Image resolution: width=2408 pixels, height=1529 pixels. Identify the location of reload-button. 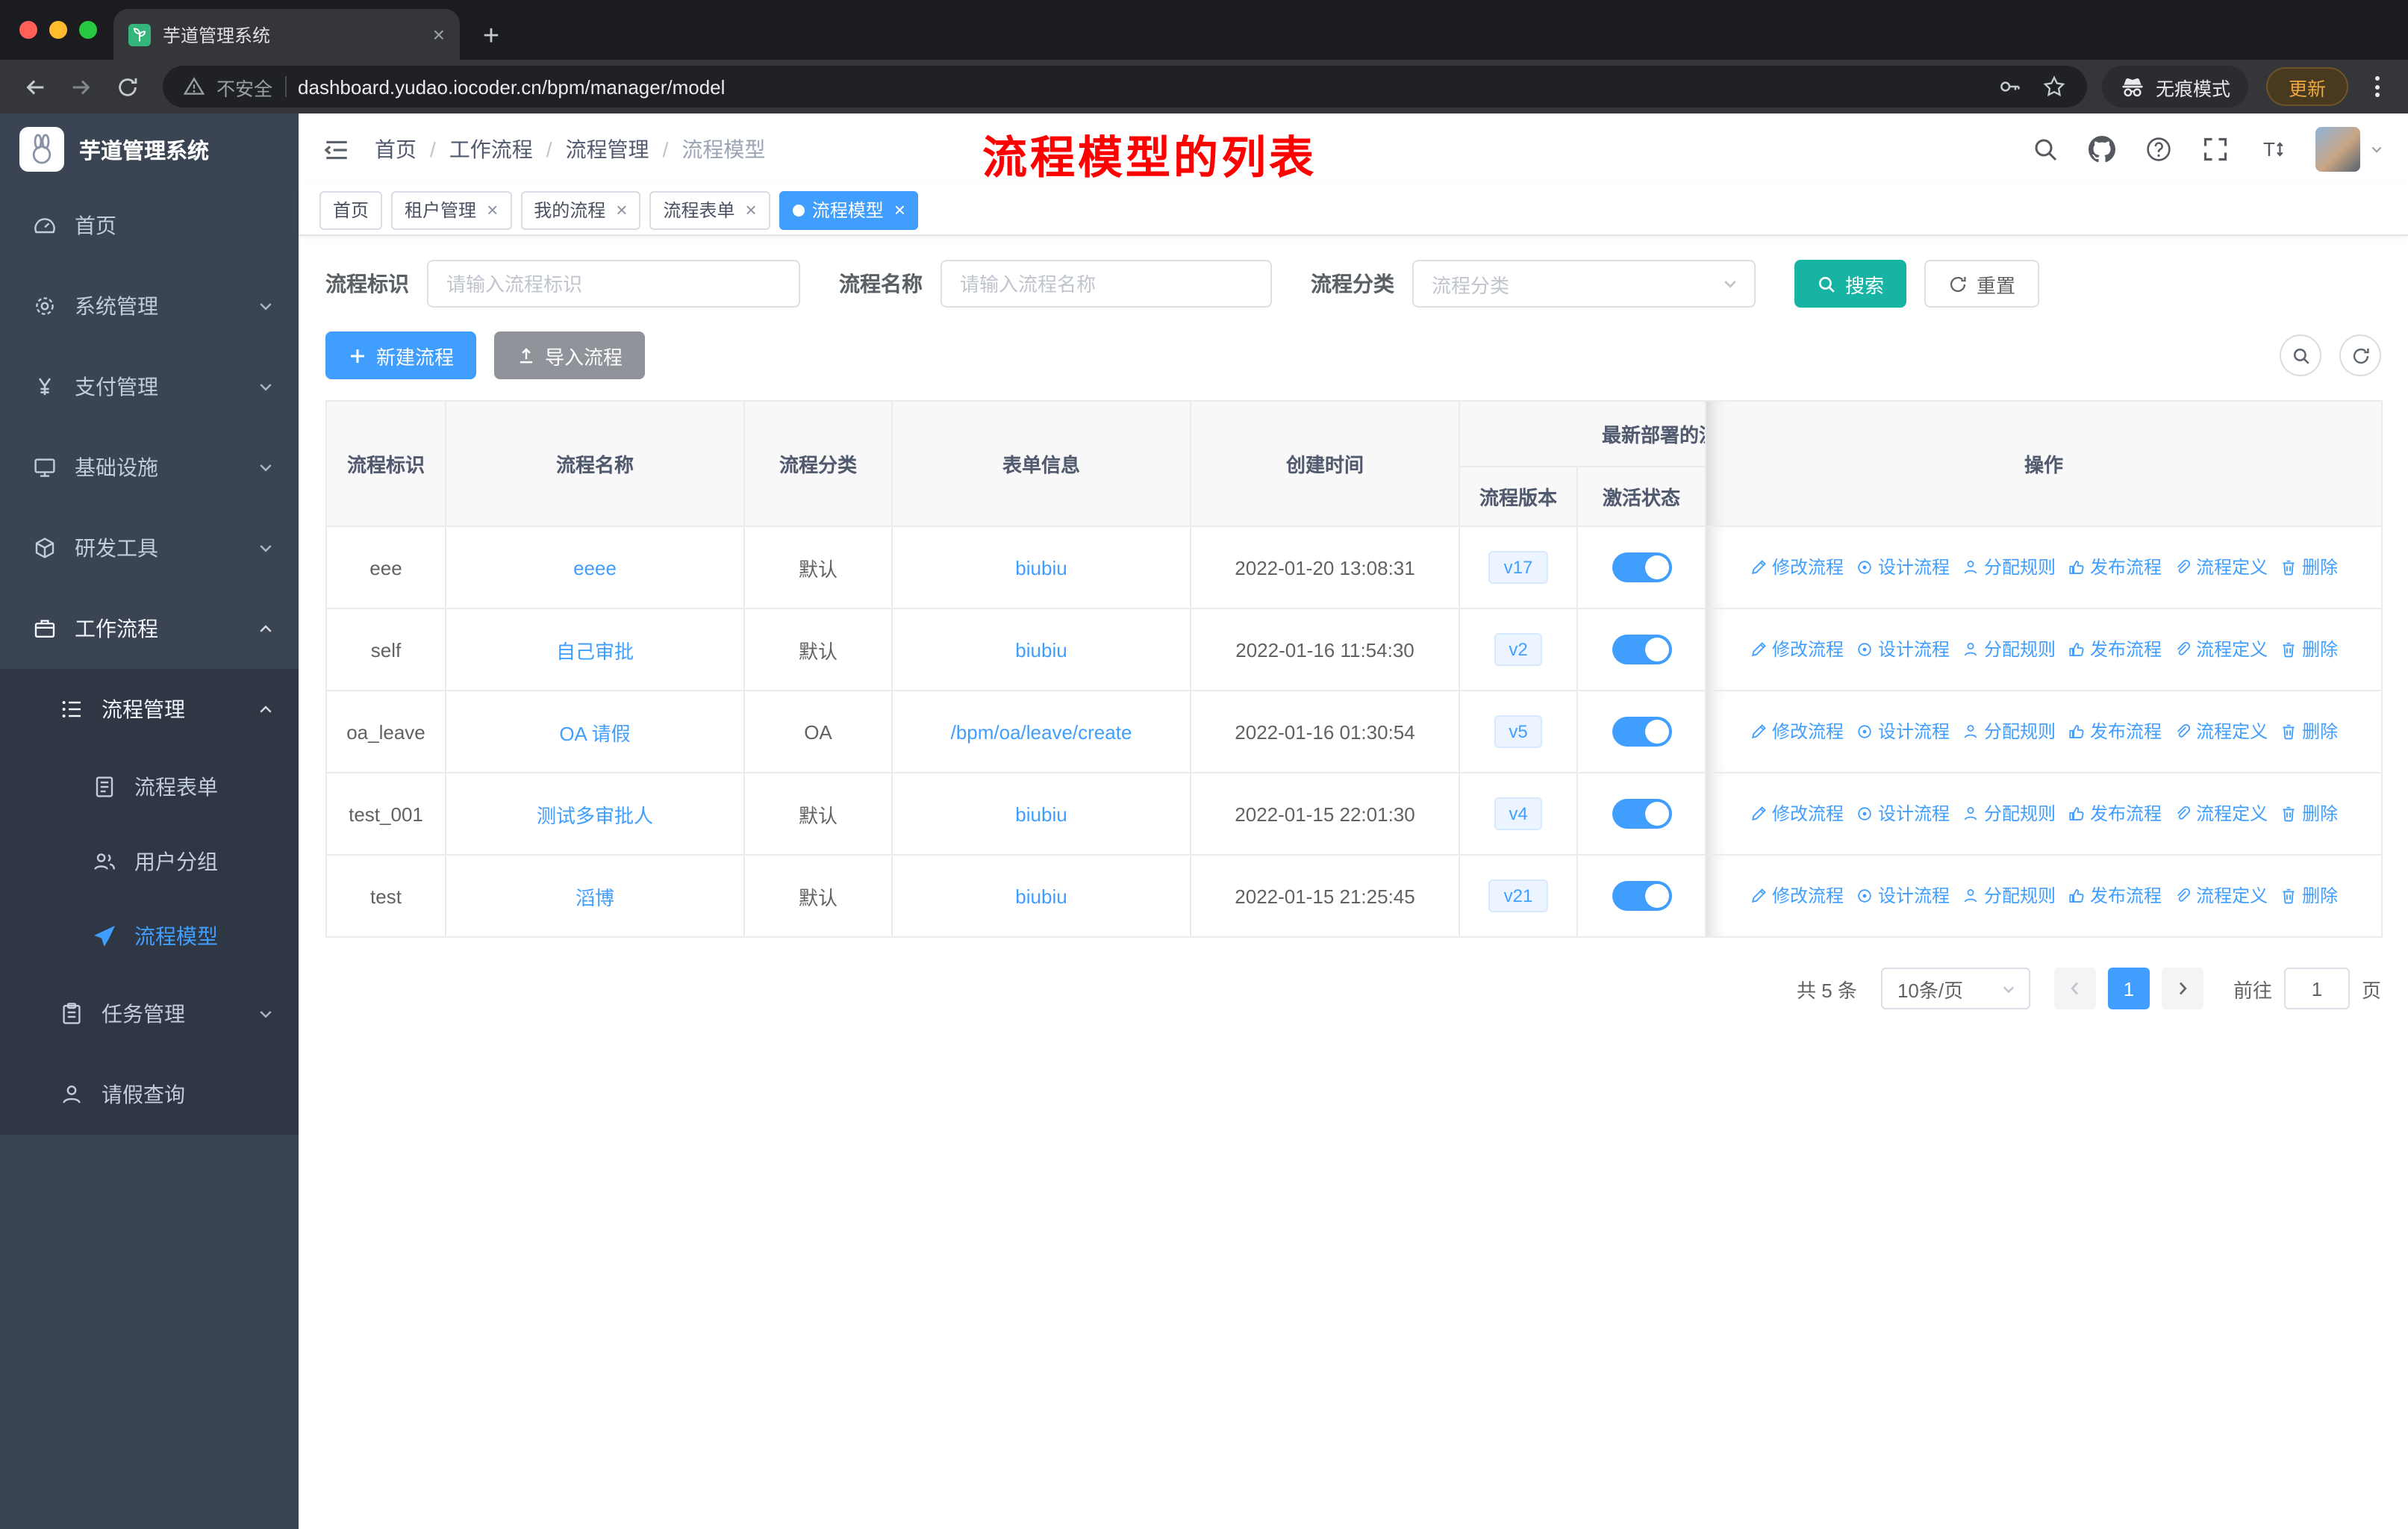
(127, 86).